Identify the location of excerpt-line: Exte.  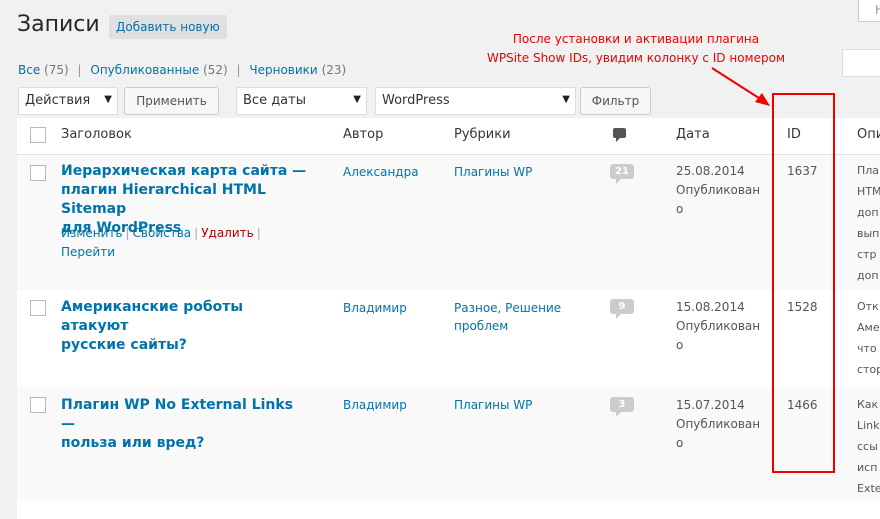
(868, 488).